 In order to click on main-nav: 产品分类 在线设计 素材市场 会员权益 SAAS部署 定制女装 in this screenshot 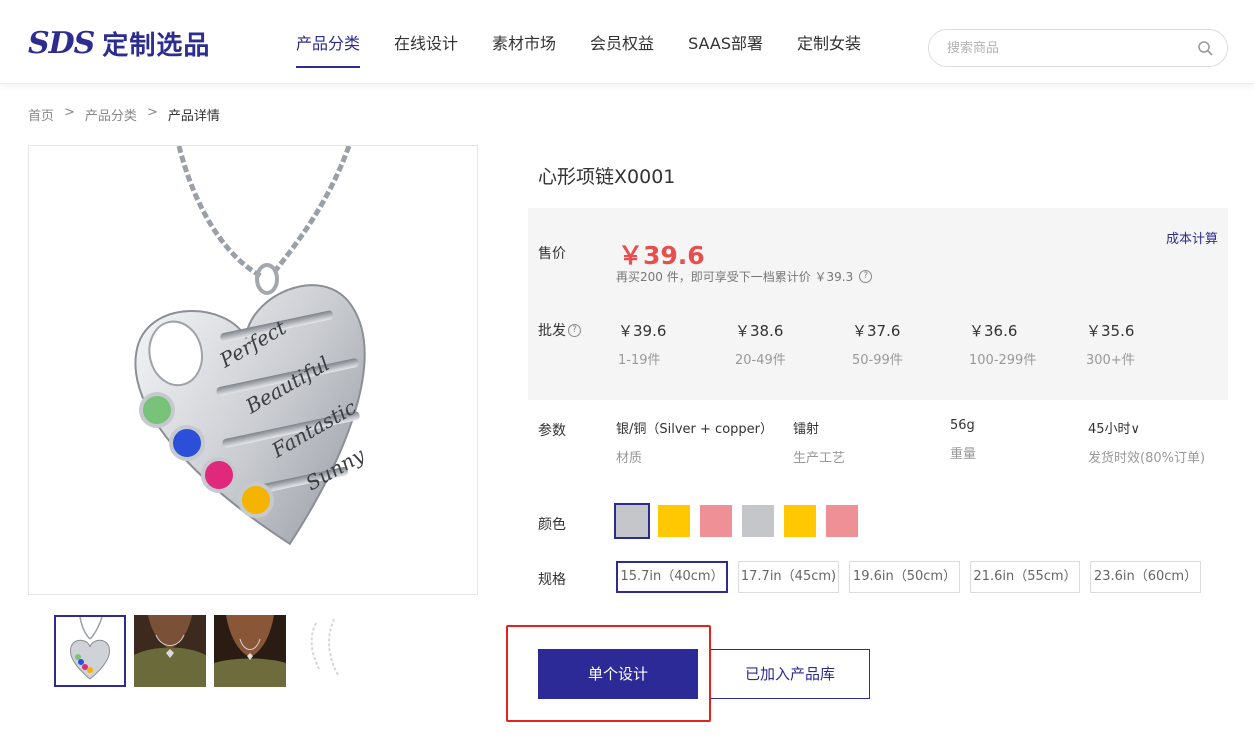, I will do `click(595, 42)`.